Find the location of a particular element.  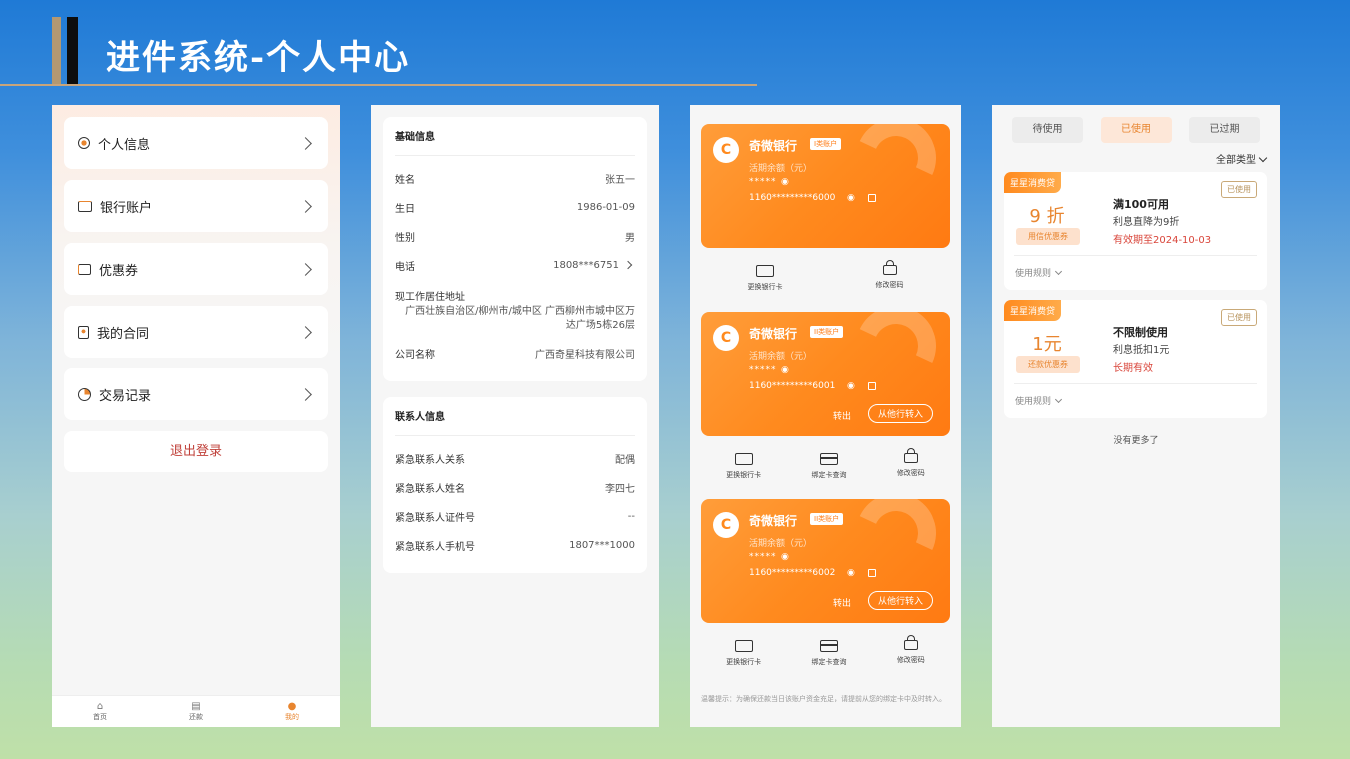

contact-row-relation: 紧急联系人关系 配偶 is located at coordinates (515, 458).